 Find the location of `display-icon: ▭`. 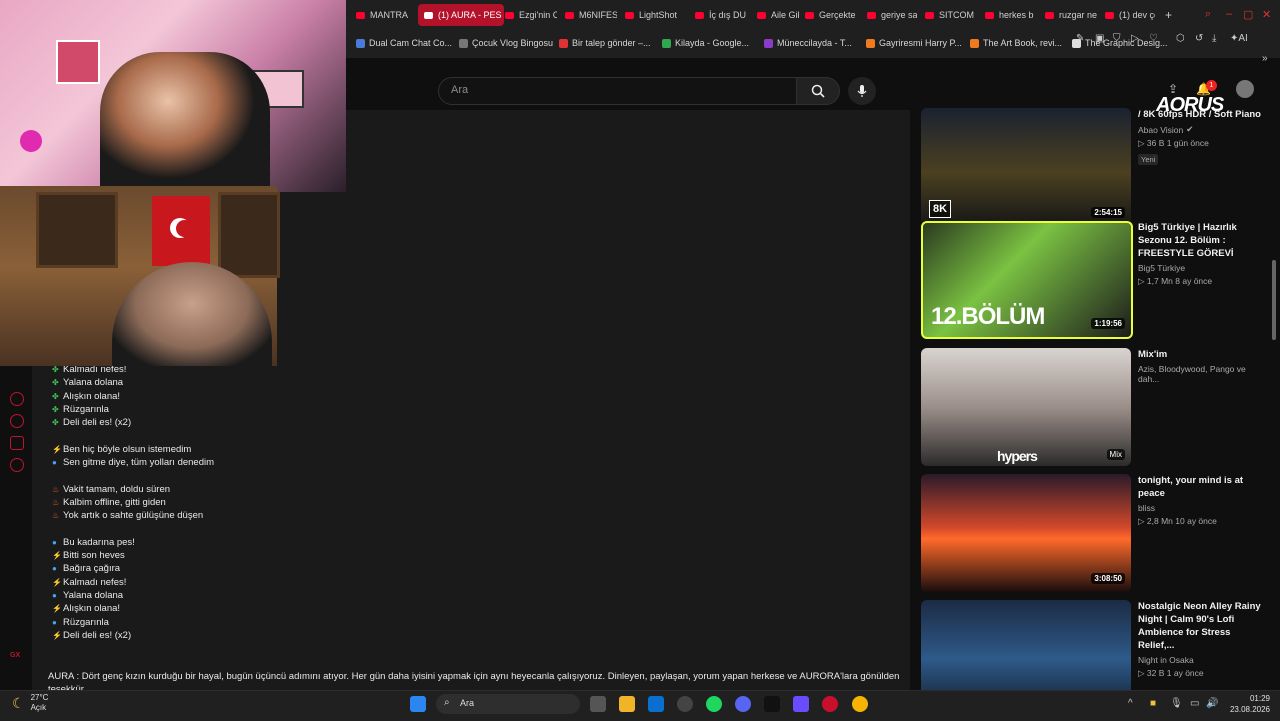

display-icon: ▭ is located at coordinates (1194, 703).